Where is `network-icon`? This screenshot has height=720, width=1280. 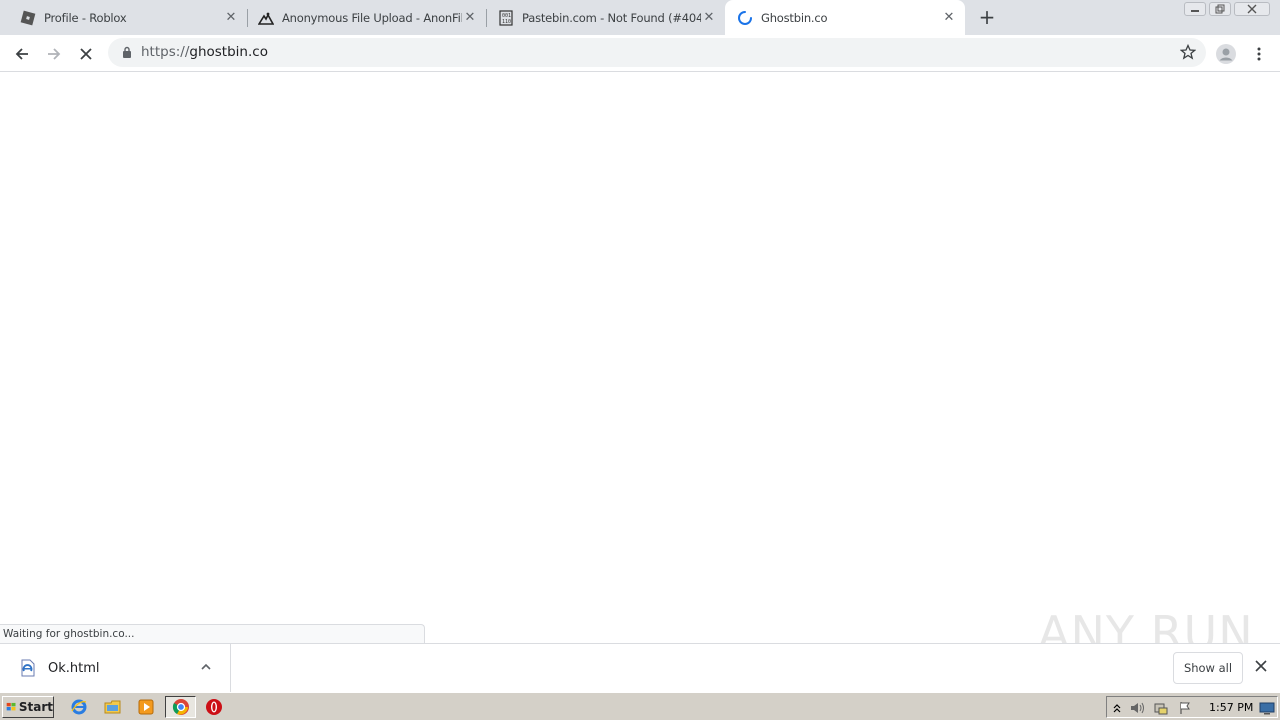
network-icon is located at coordinates (1161, 708).